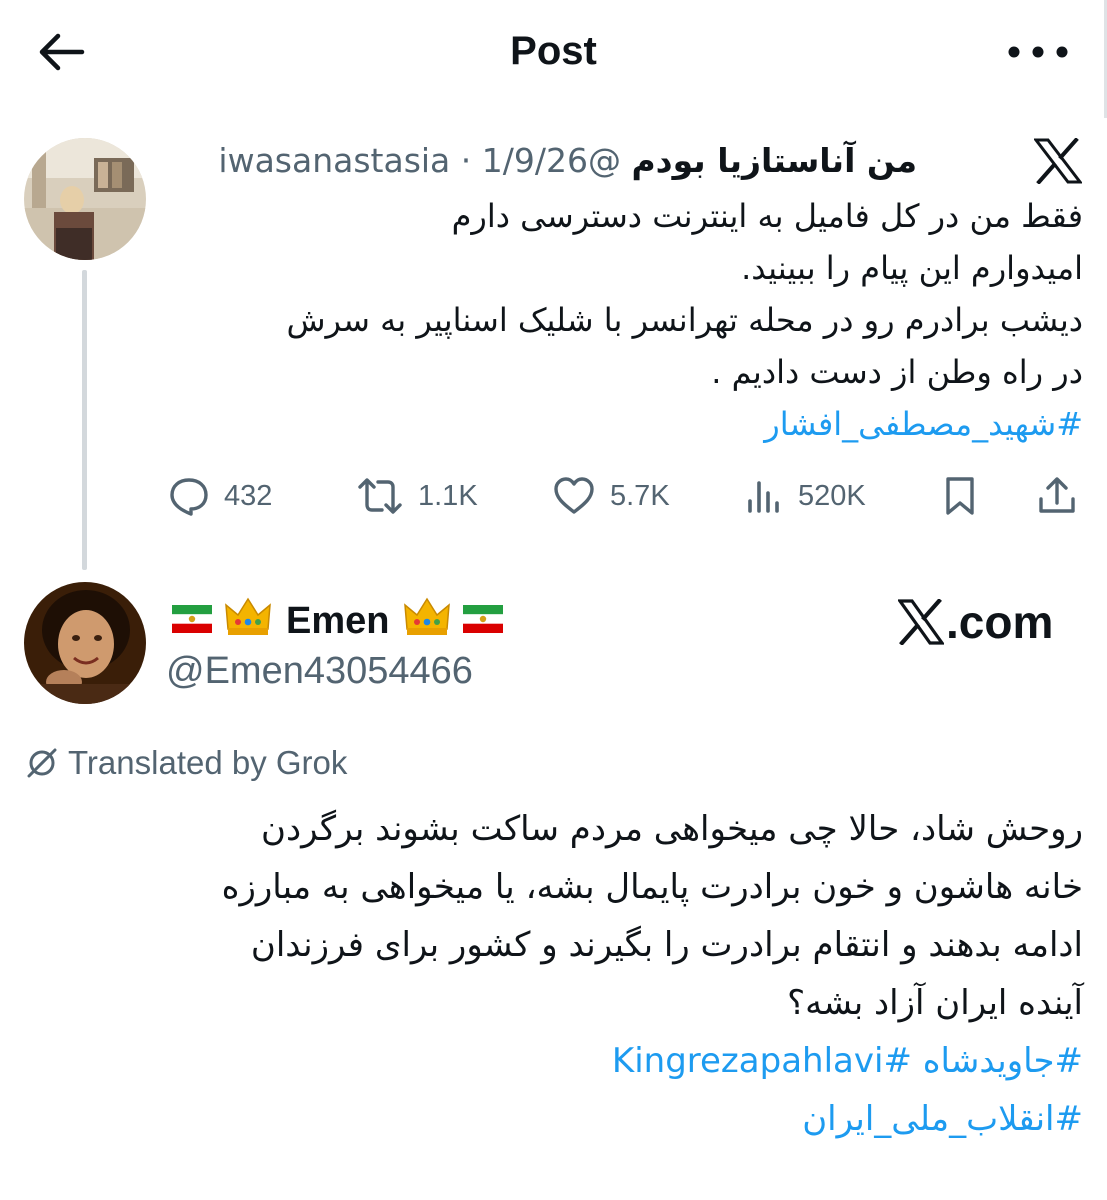 Image resolution: width=1107 pixels, height=1200 pixels. I want to click on bookmark-button, so click(960, 496).